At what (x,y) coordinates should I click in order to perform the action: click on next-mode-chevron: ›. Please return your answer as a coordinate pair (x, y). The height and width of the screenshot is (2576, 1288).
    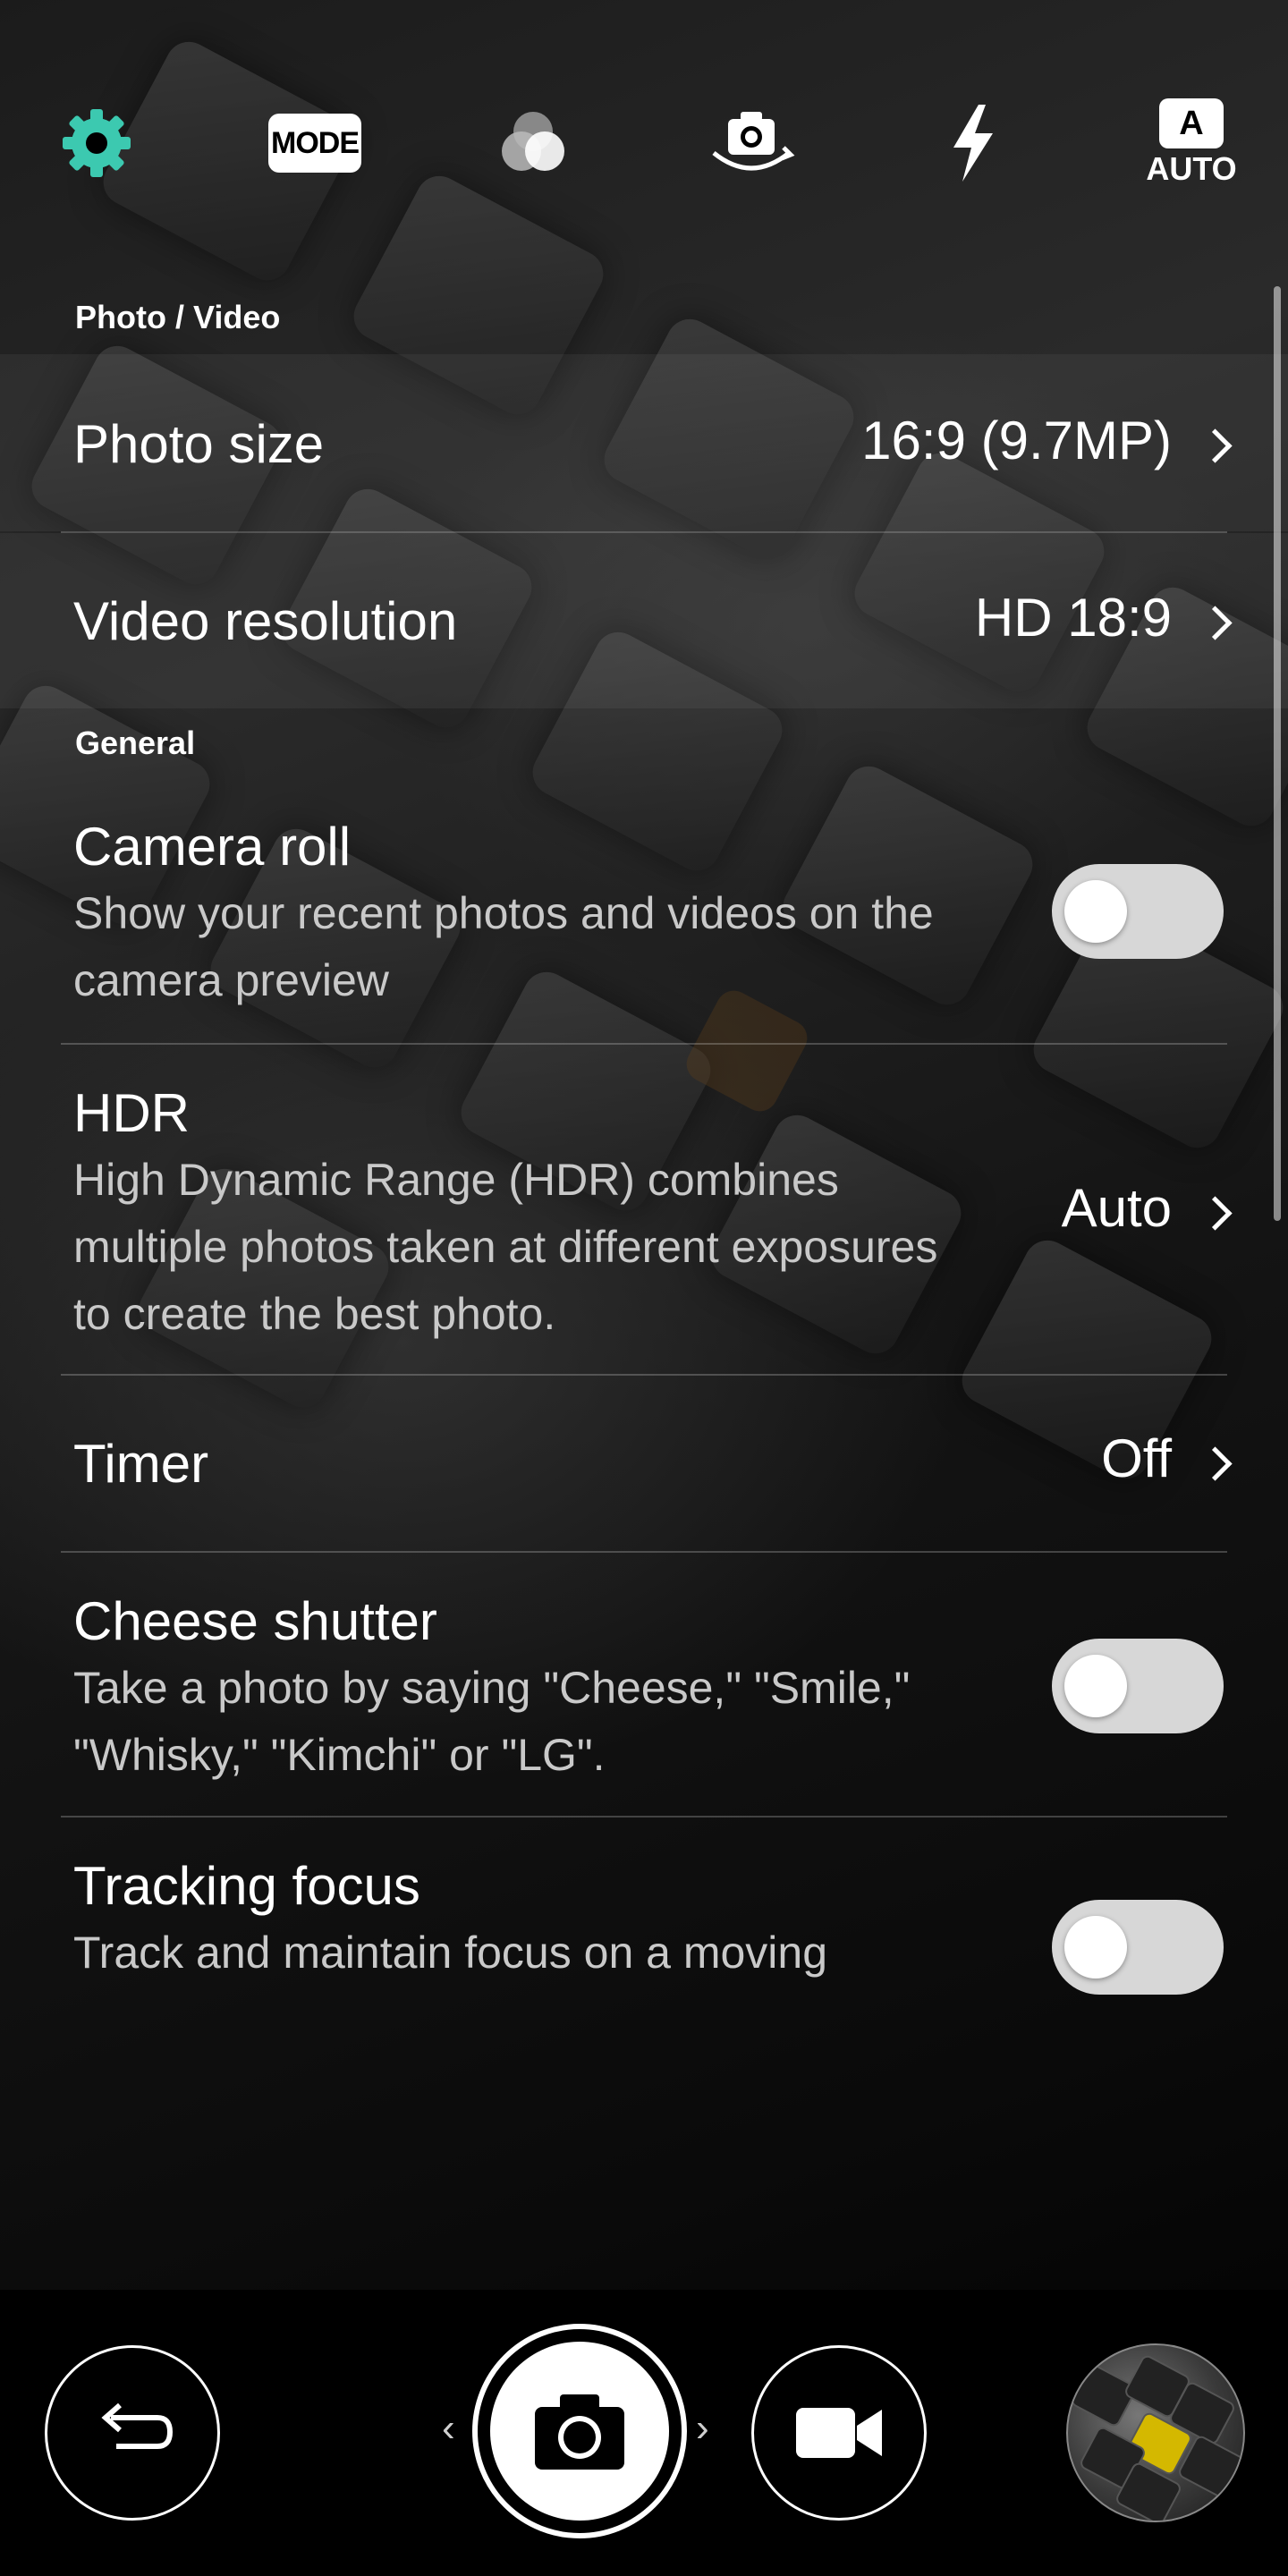
    Looking at the image, I should click on (702, 2428).